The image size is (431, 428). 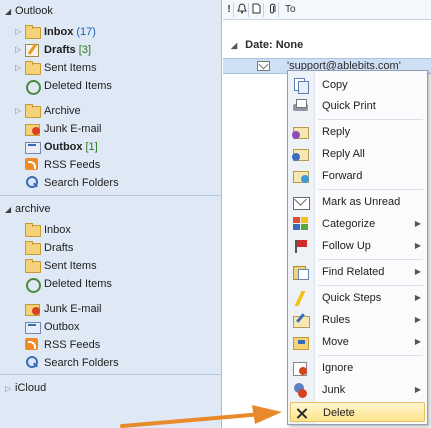 What do you see at coordinates (357, 85) in the screenshot?
I see `menu-item-copy: Copy` at bounding box center [357, 85].